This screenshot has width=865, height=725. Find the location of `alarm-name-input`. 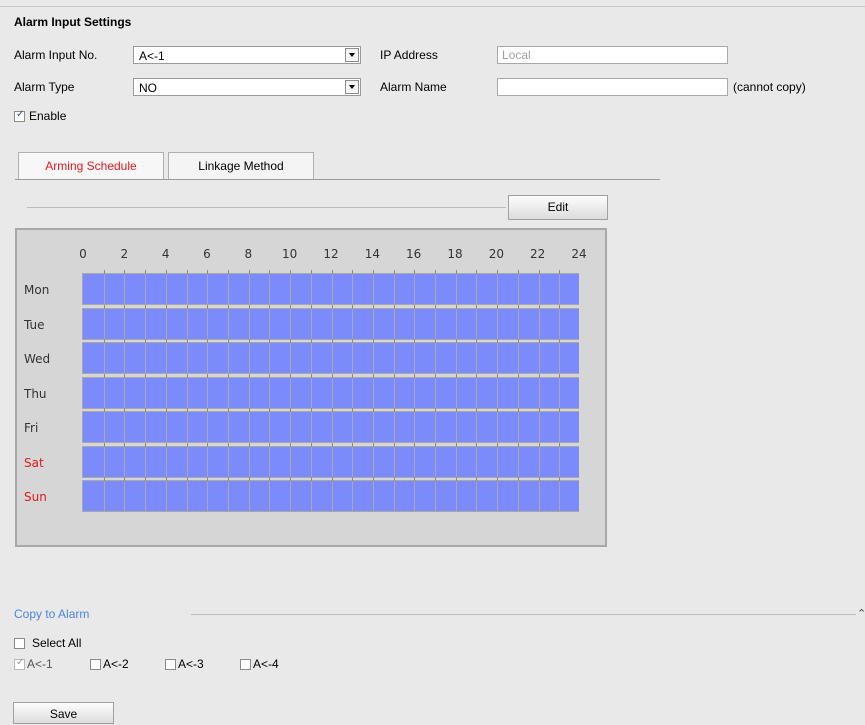

alarm-name-input is located at coordinates (612, 87).